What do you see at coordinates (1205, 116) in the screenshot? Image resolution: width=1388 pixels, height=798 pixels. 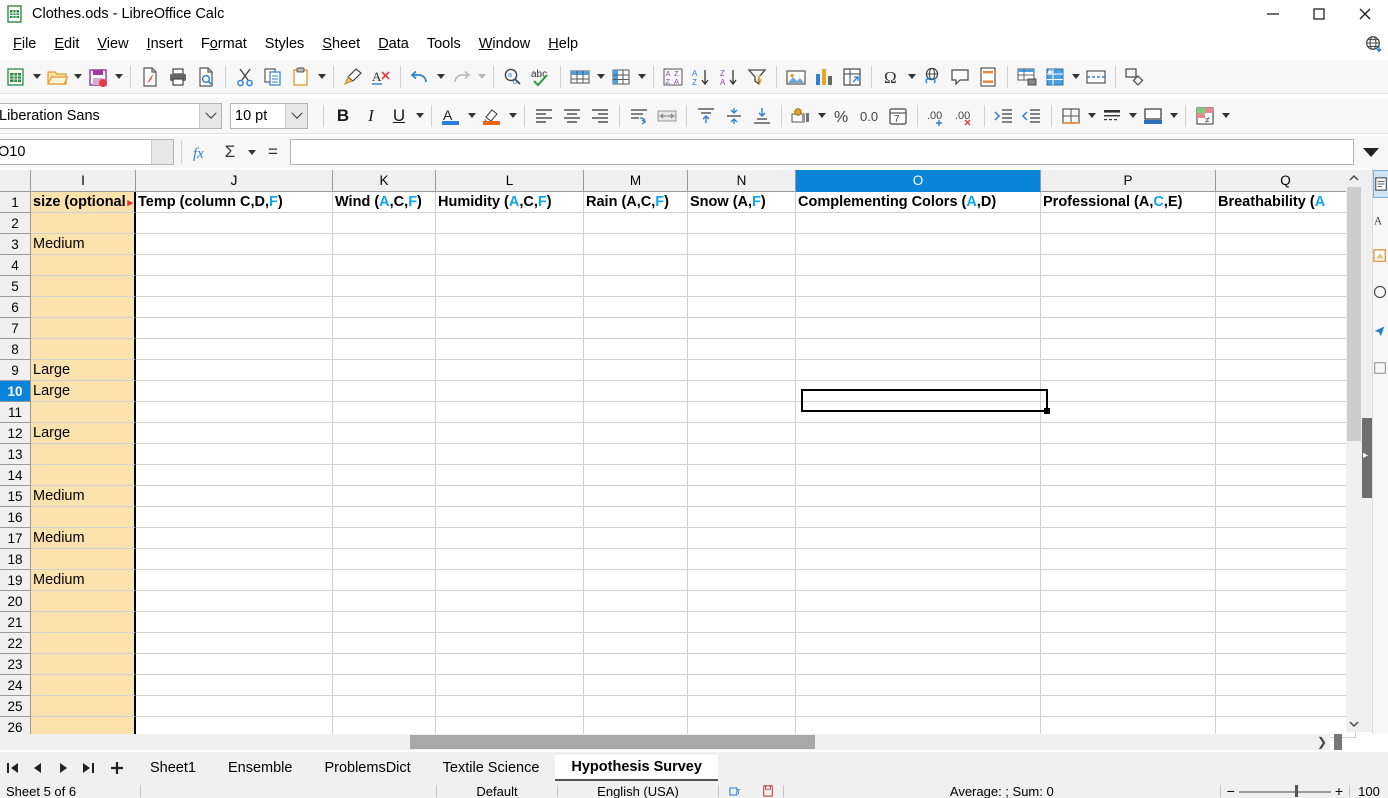 I see `conditional-formatting-button: ≠` at bounding box center [1205, 116].